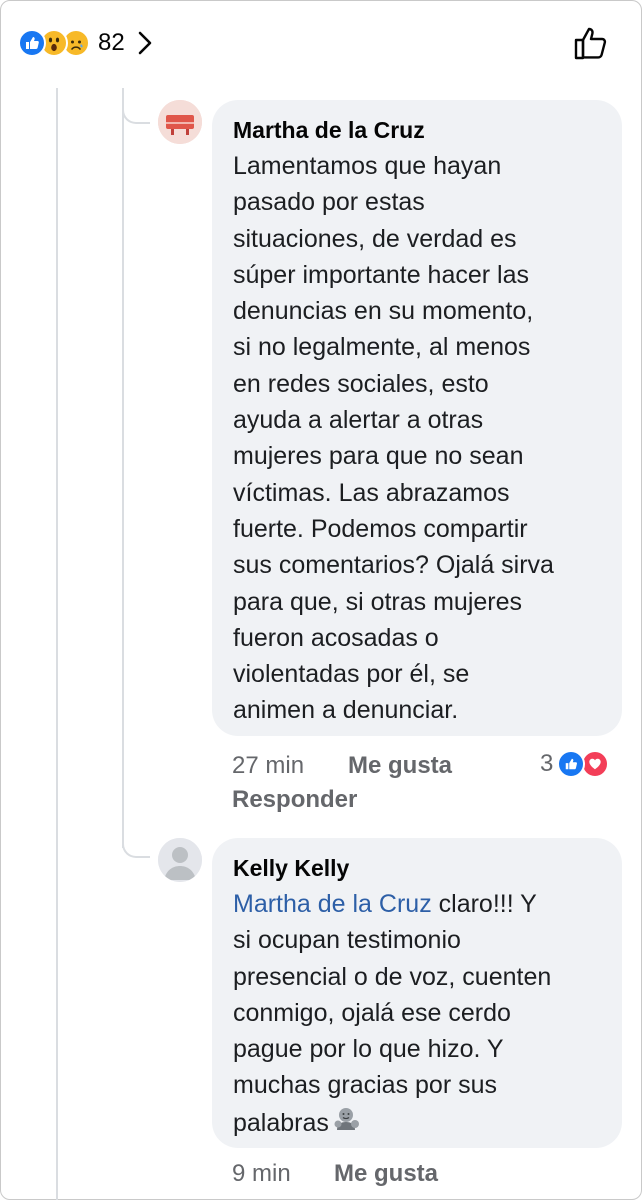 The image size is (642, 1200). Describe the element at coordinates (329, 202) in the screenshot. I see `comment-line: pasado por estas` at that location.